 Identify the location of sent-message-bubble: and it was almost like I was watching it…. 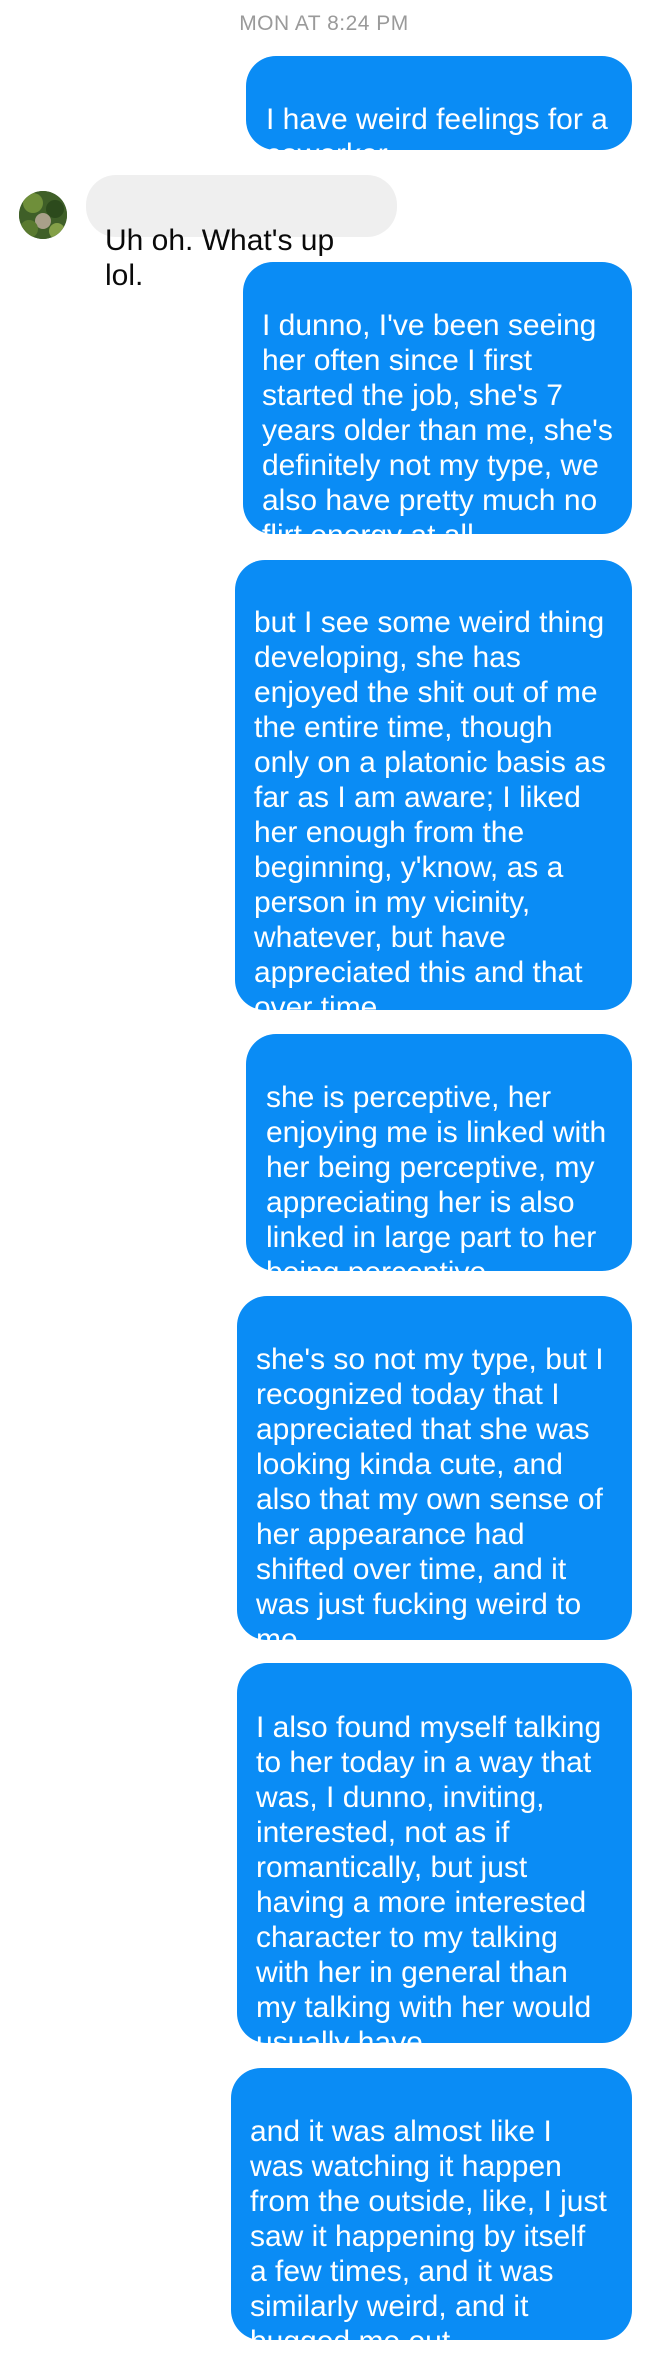
(431, 2213).